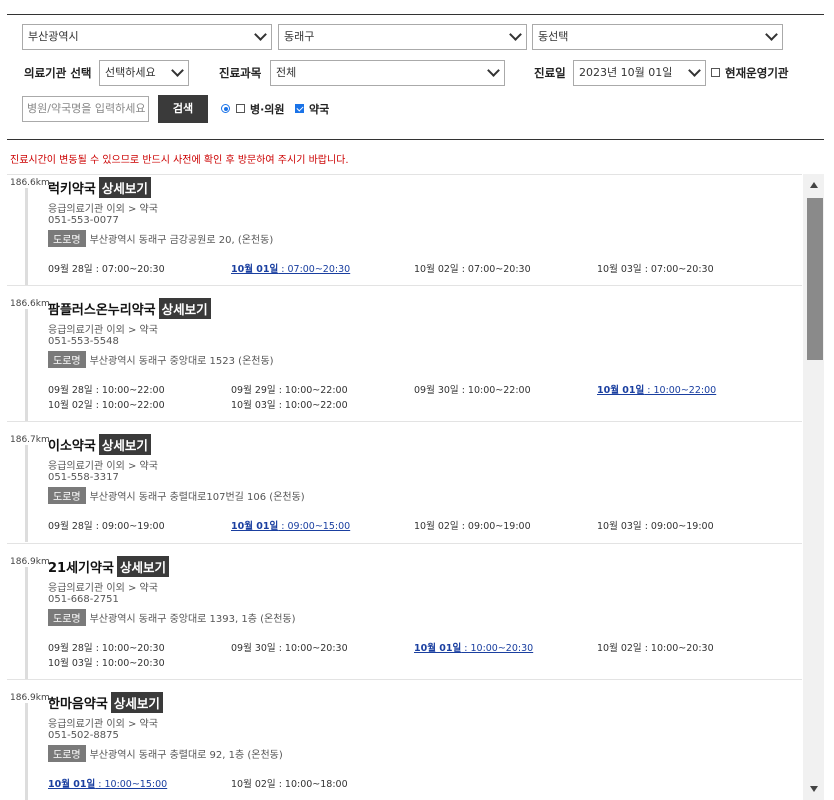  I want to click on pharmacy-name: 럭키약국, so click(72, 189).